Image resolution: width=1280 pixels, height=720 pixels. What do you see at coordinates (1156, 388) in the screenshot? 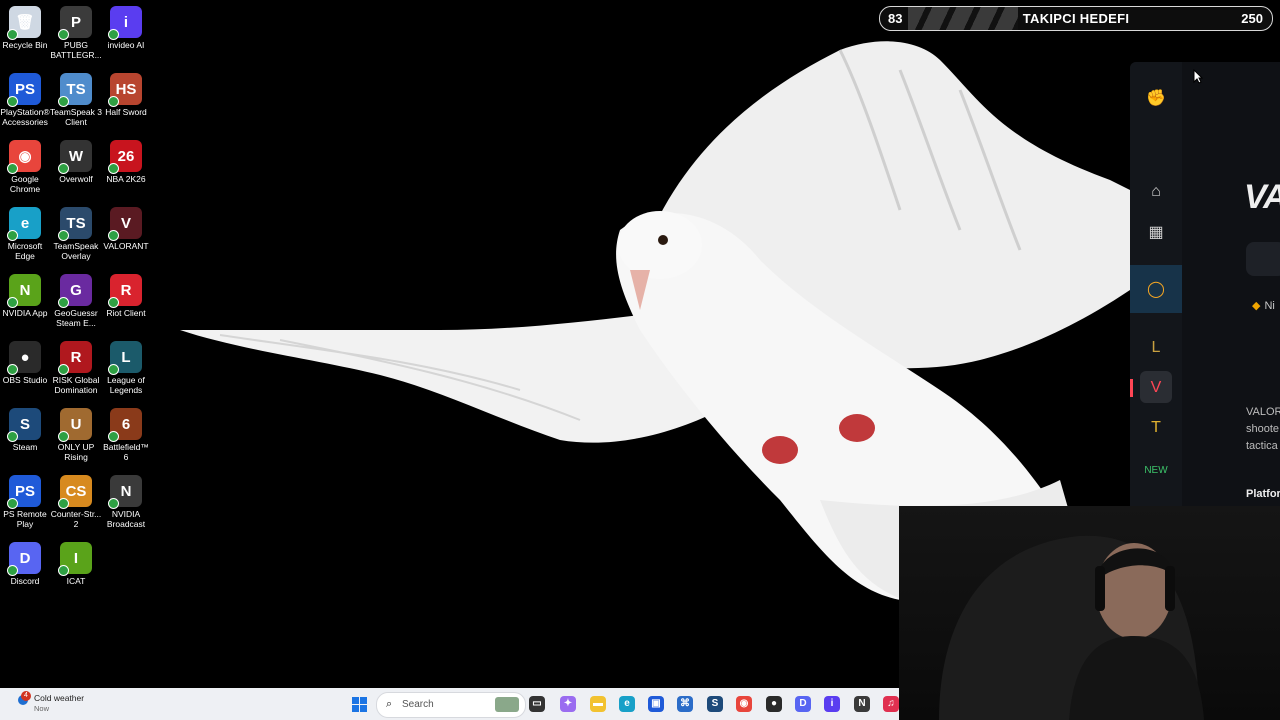
I see `valorant-icon: V` at bounding box center [1156, 388].